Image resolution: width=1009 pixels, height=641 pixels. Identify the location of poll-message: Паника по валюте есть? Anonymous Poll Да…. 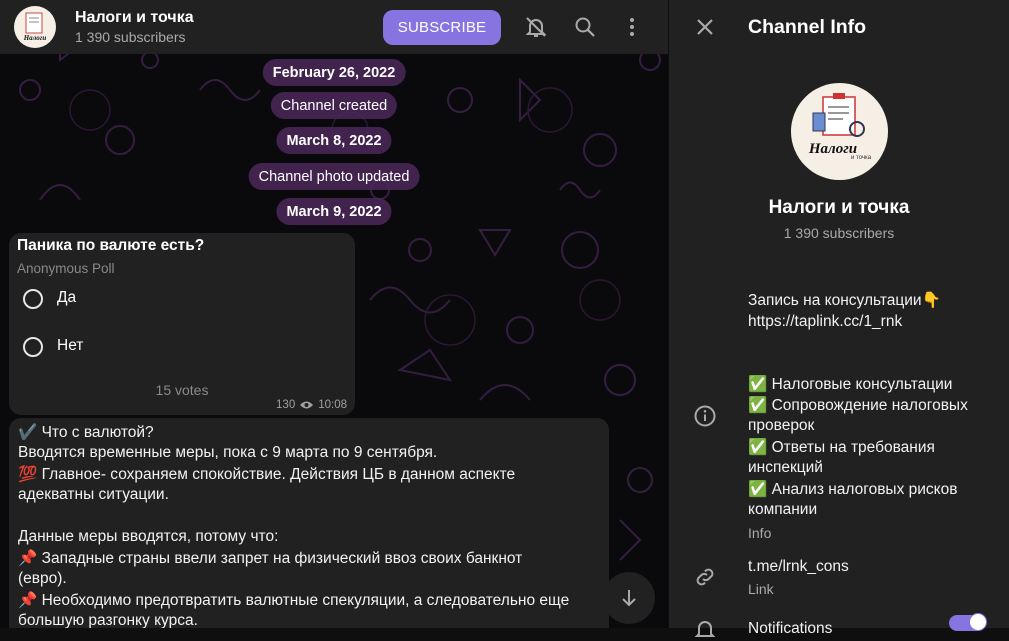
(182, 324).